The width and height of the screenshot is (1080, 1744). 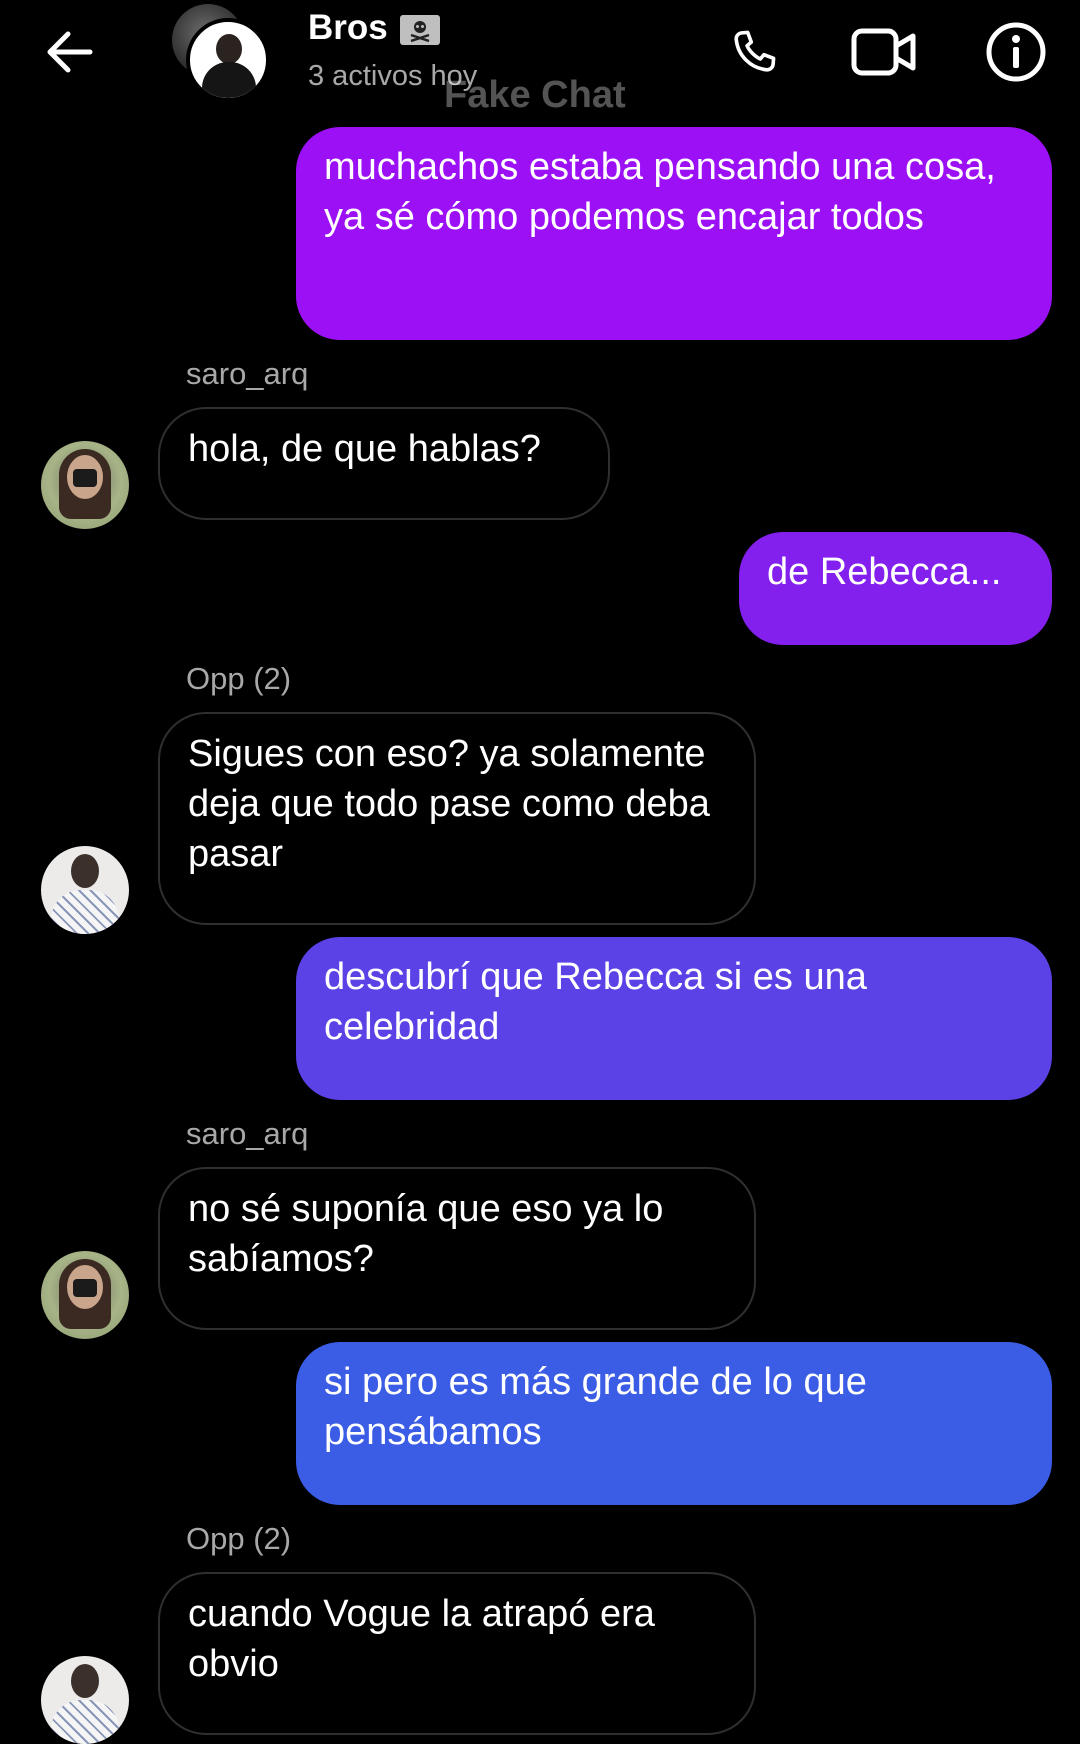 What do you see at coordinates (535, 95) in the screenshot?
I see `watermark: Fake Chat` at bounding box center [535, 95].